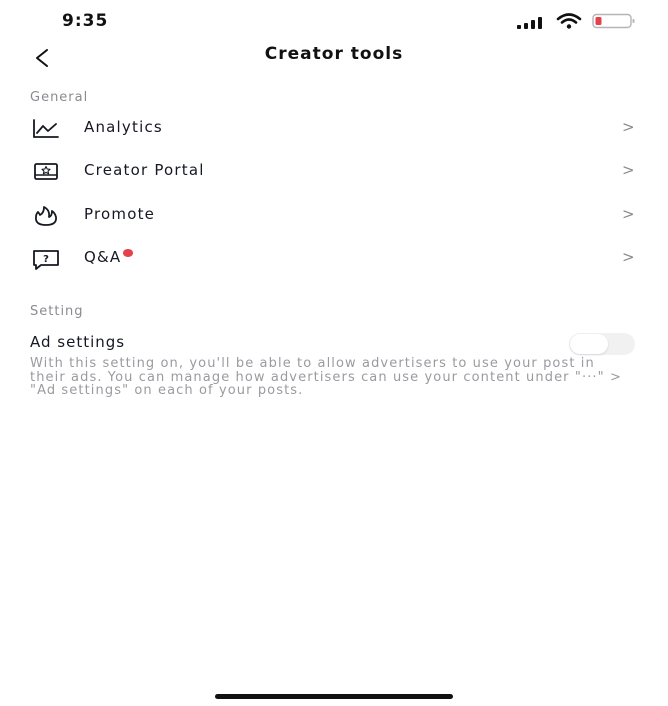 The width and height of the screenshot is (668, 706). I want to click on menu-item-label: Promote, so click(120, 214).